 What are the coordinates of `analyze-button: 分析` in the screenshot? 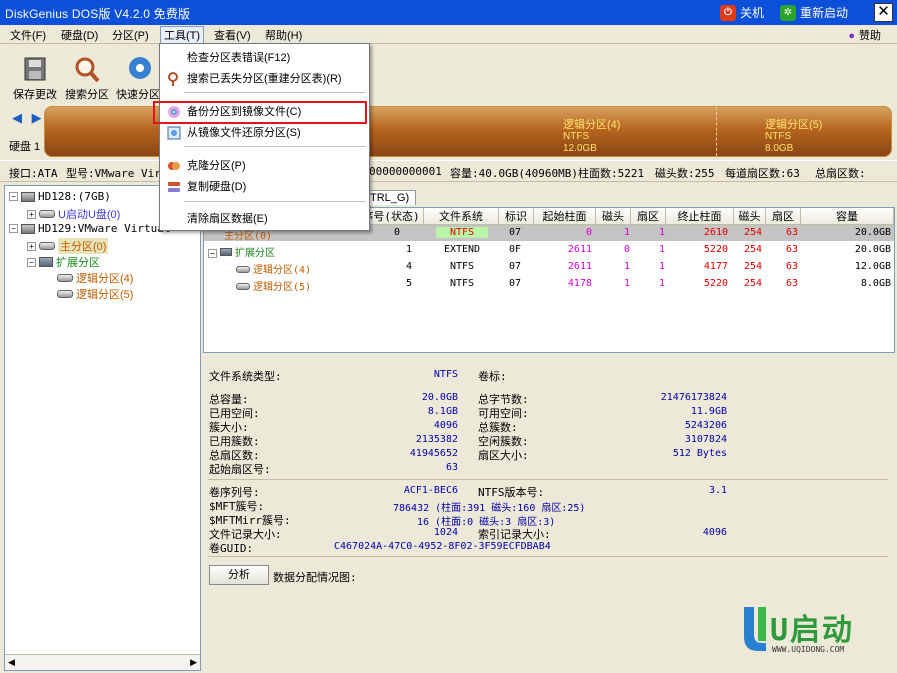 It's located at (239, 575).